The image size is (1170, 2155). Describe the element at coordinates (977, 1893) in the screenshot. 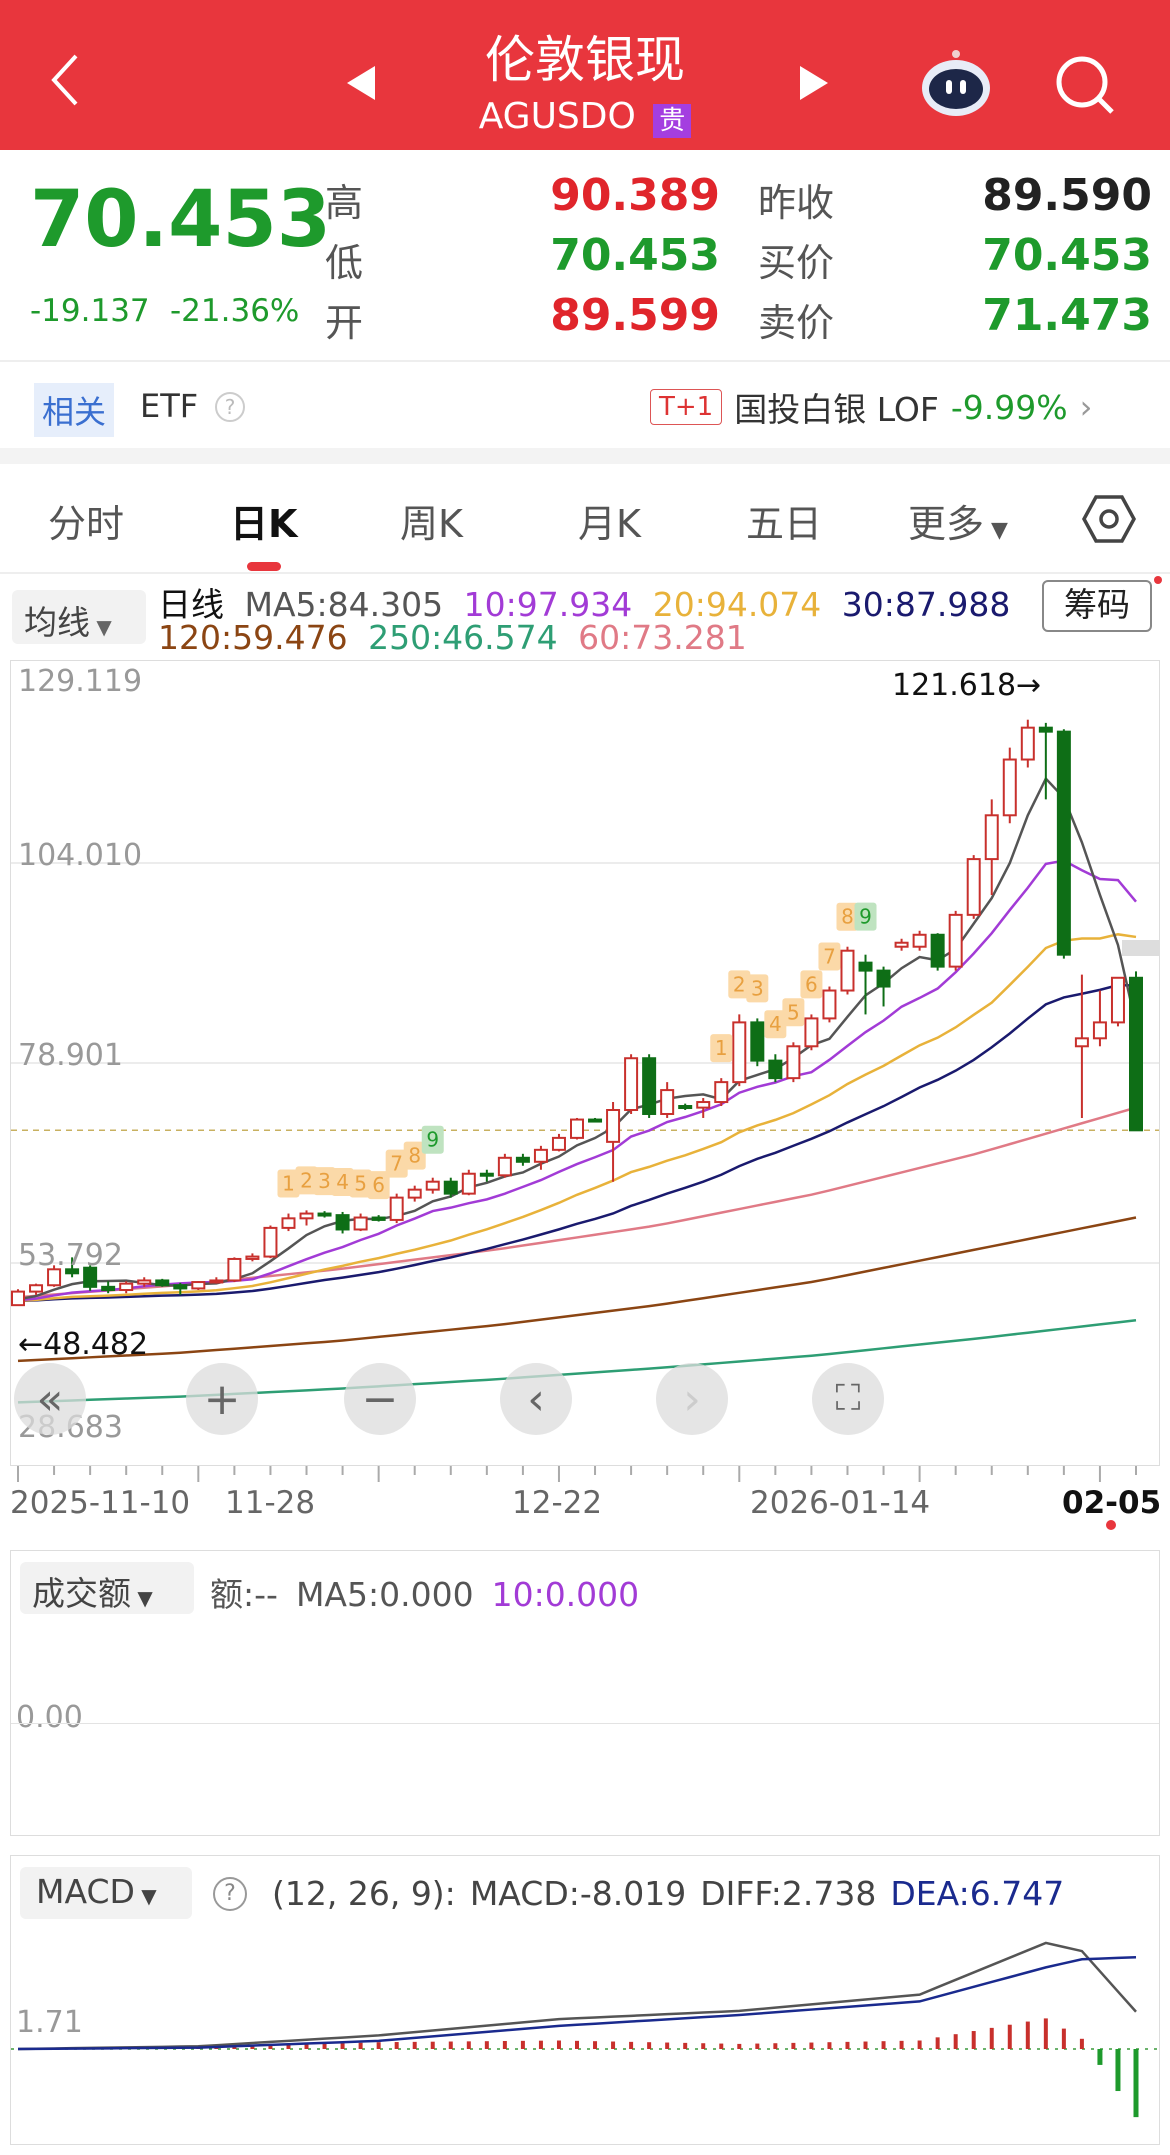

I see `dea-value: DEA:6.747` at that location.